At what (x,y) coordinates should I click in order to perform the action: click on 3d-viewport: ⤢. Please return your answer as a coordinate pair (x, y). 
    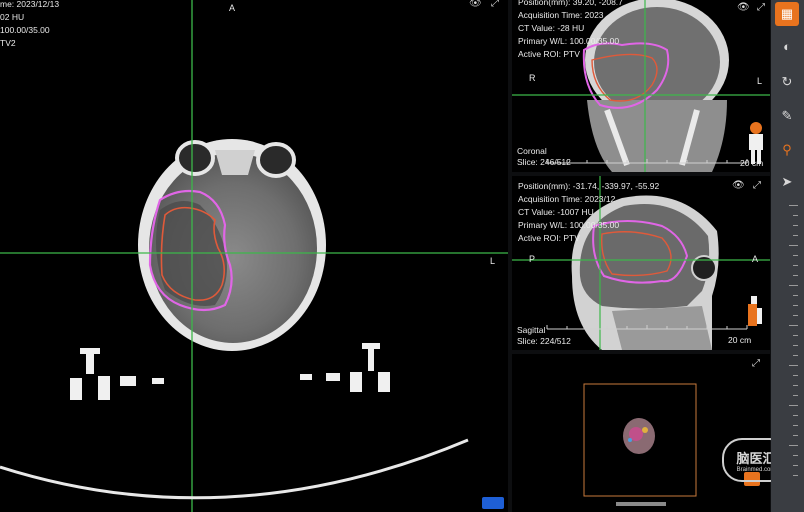
    Looking at the image, I should click on (641, 433).